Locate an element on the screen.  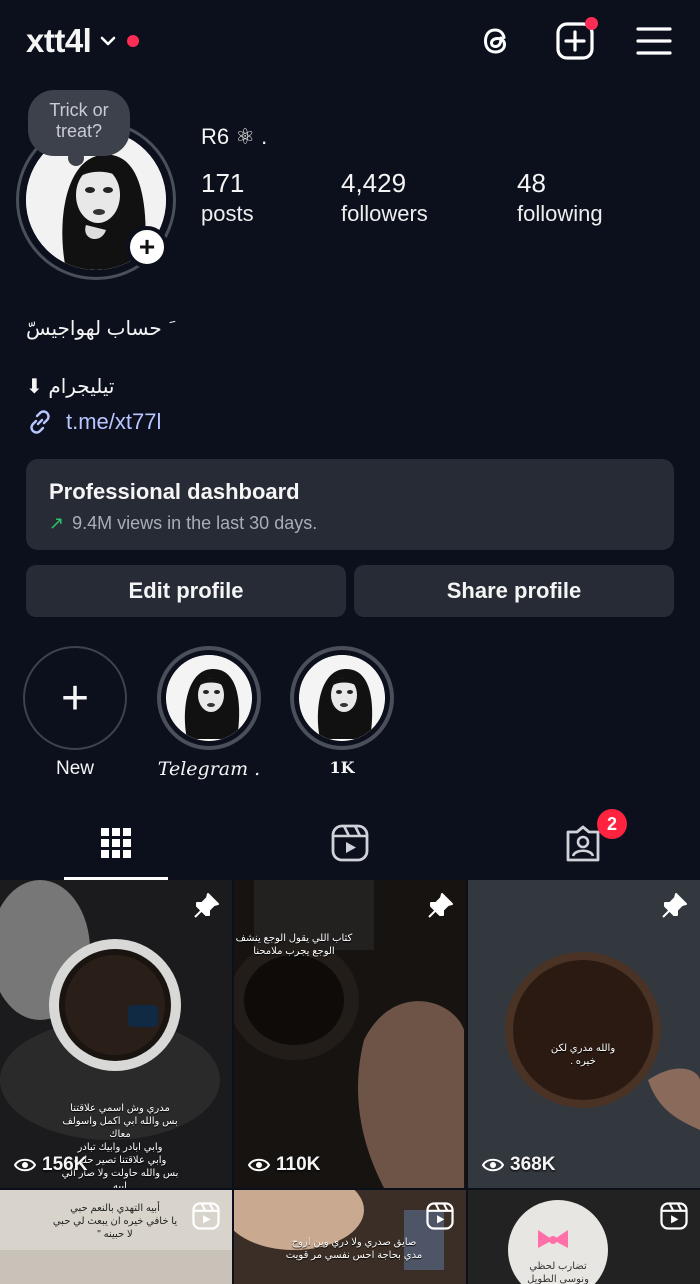
highlight-telegram: Telegram . is located at coordinates (209, 713).